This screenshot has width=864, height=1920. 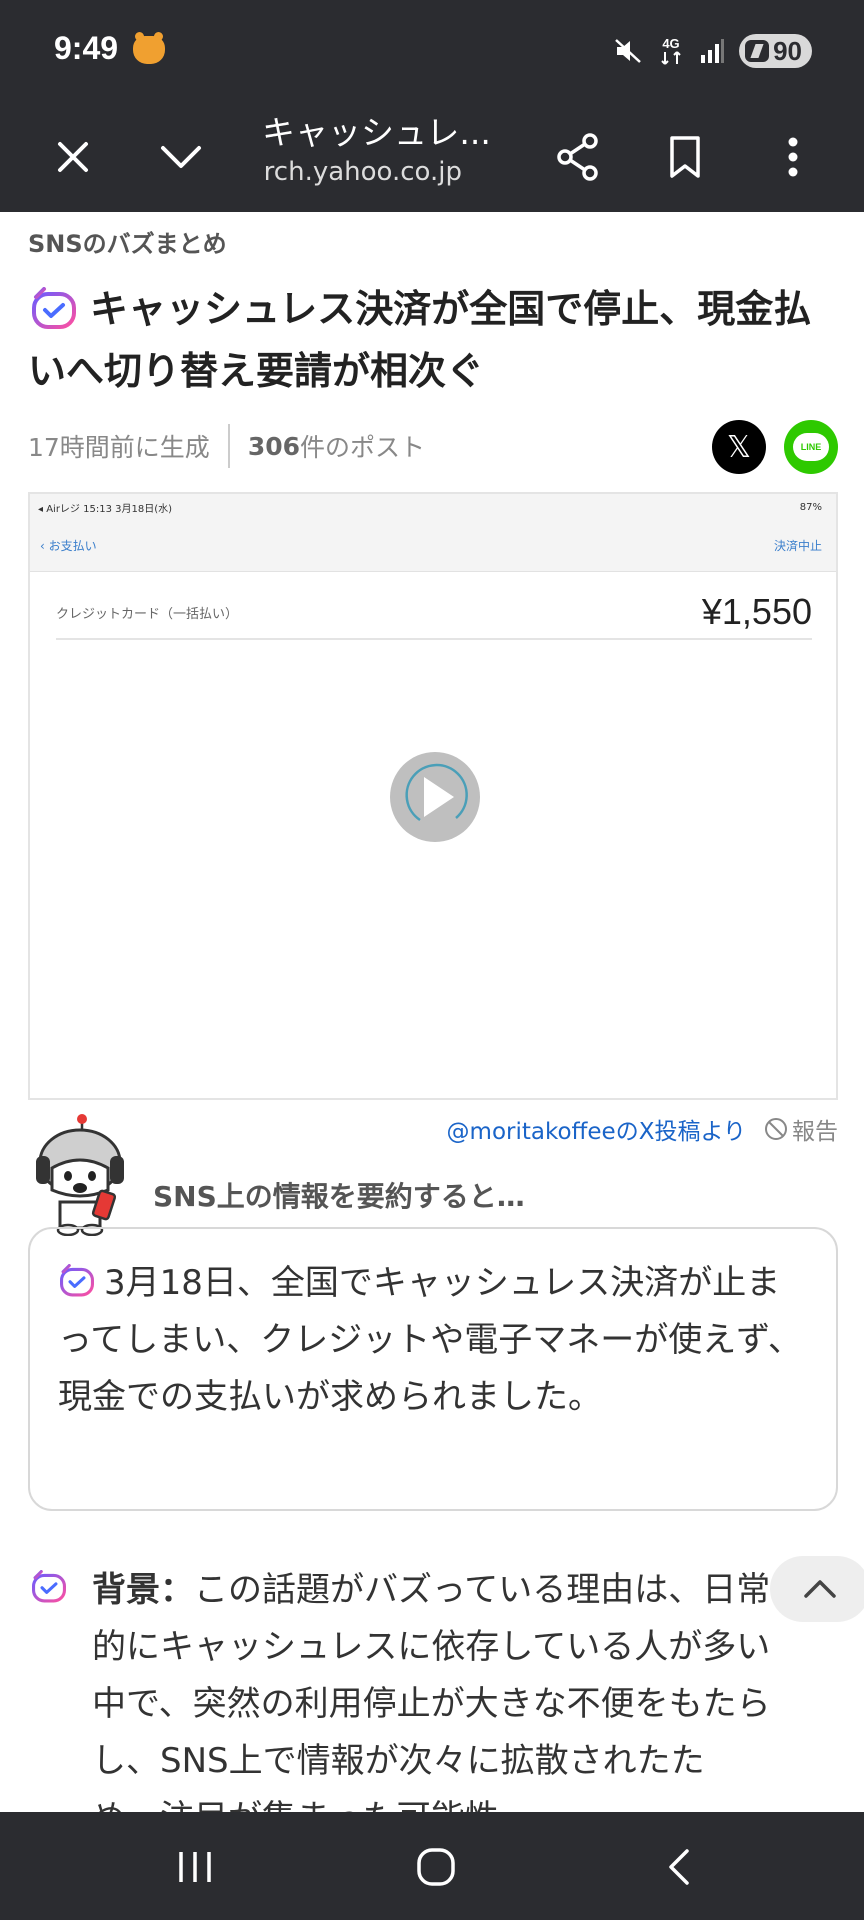 I want to click on share-icon, so click(x=577, y=157).